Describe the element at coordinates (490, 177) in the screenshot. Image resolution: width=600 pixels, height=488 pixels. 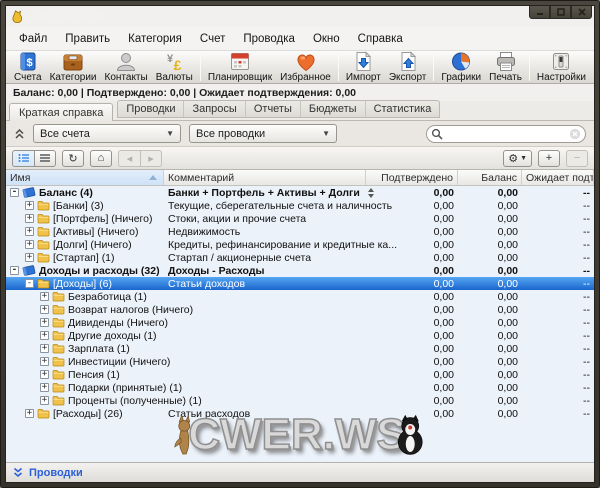
I see `column-header-item-баланс: Баланс` at that location.